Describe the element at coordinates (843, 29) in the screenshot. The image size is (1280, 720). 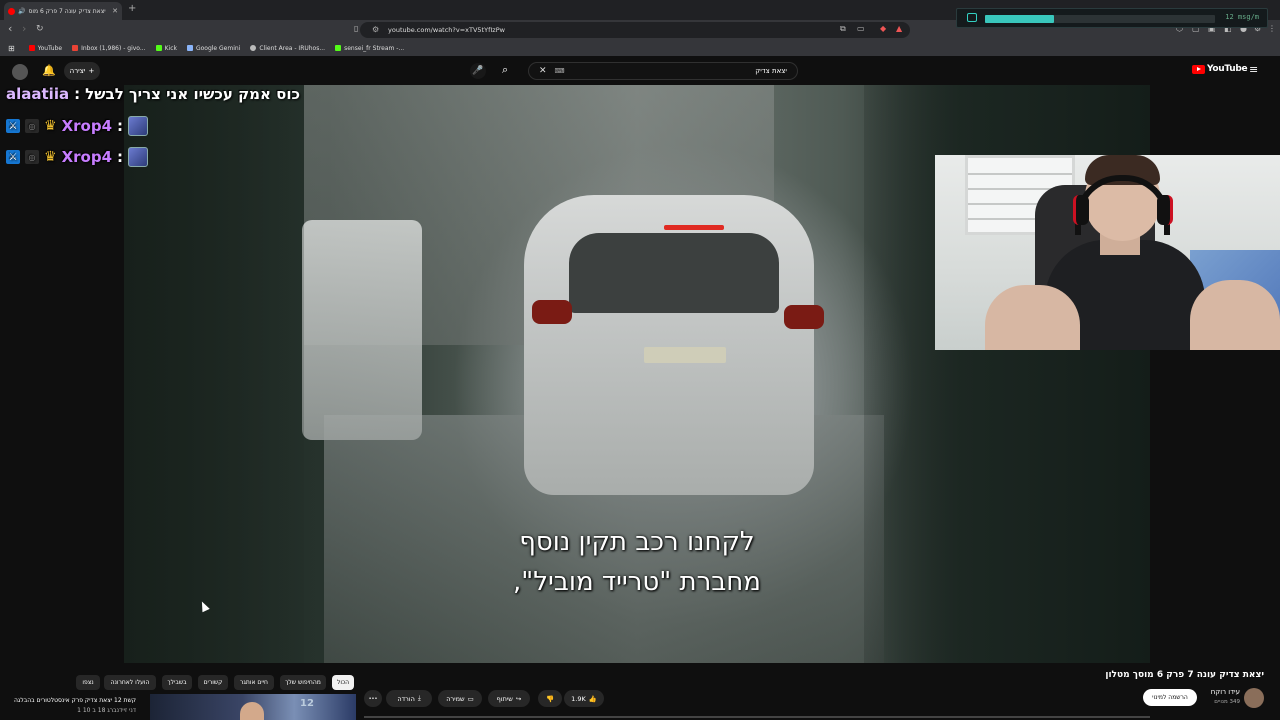
I see `translate-icon: ⧉` at that location.